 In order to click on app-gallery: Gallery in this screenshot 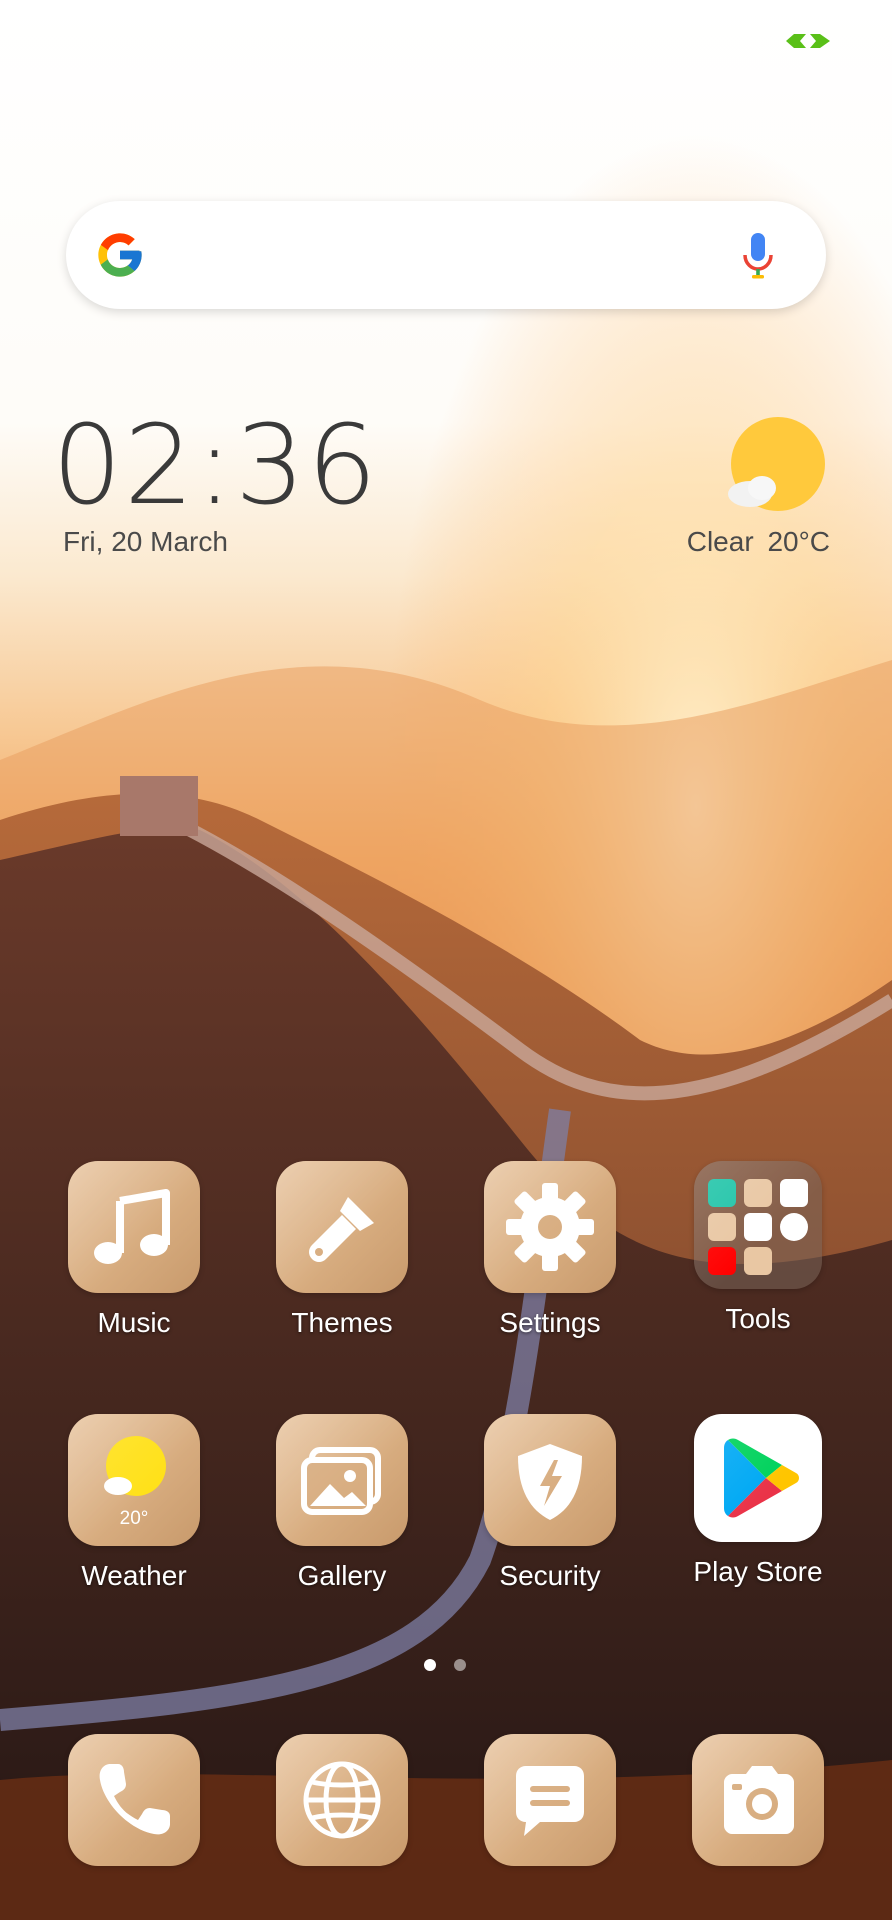, I will do `click(342, 1503)`.